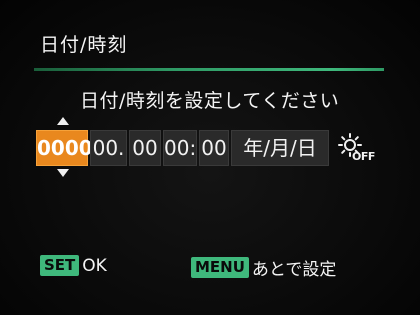 Image resolution: width=420 pixels, height=315 pixels. I want to click on set-ok-hint: SET OK, so click(73, 266).